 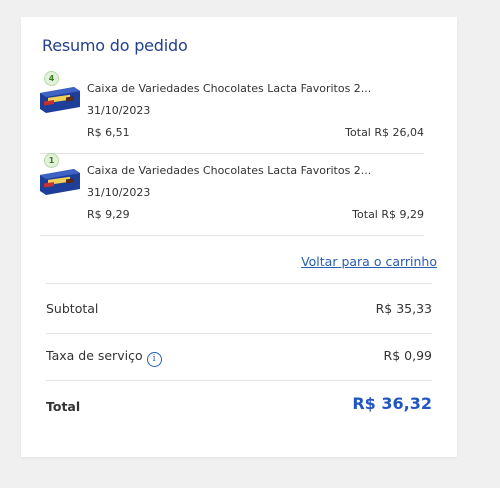 I want to click on quantity-badge: 1, so click(x=51, y=160).